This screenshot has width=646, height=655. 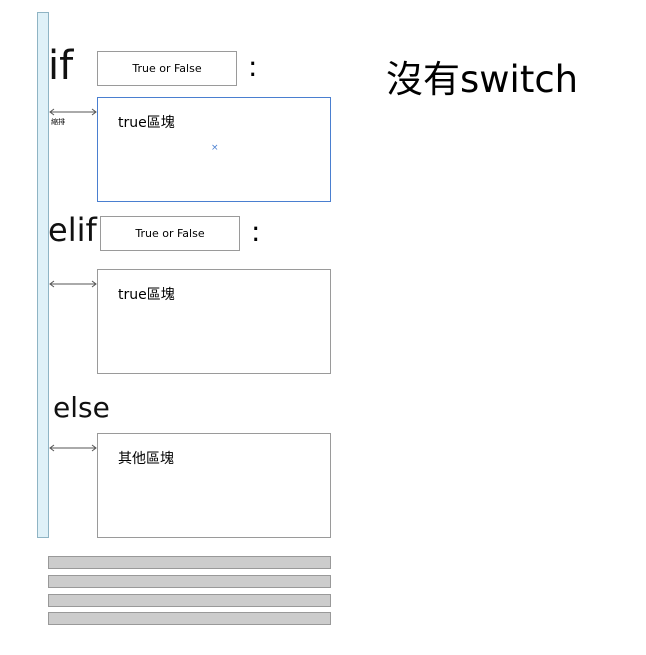 What do you see at coordinates (146, 459) in the screenshot?
I see `else-body-label: 其他區塊` at bounding box center [146, 459].